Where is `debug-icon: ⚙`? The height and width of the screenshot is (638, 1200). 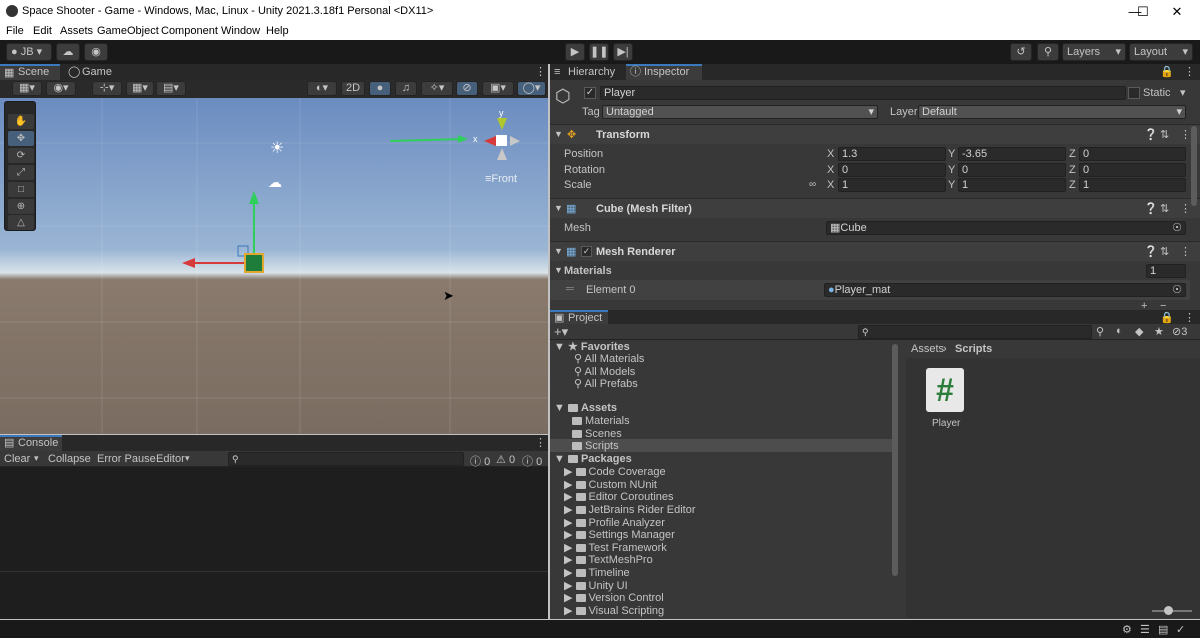
debug-icon: ⚙ is located at coordinates (1127, 629).